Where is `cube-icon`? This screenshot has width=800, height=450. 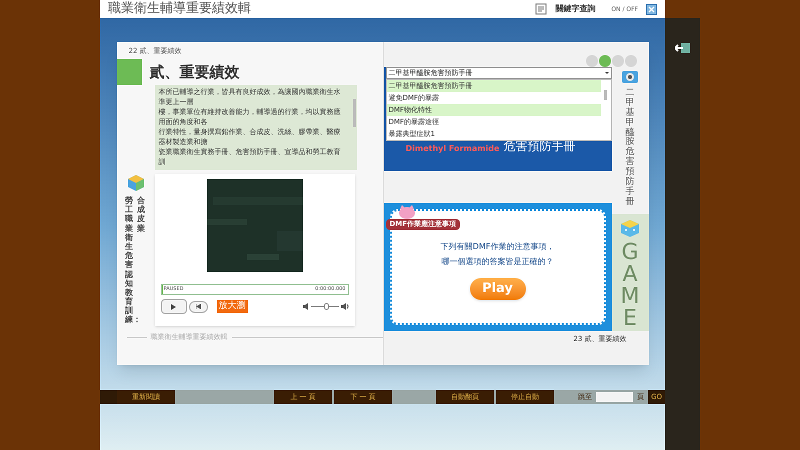 cube-icon is located at coordinates (135, 183).